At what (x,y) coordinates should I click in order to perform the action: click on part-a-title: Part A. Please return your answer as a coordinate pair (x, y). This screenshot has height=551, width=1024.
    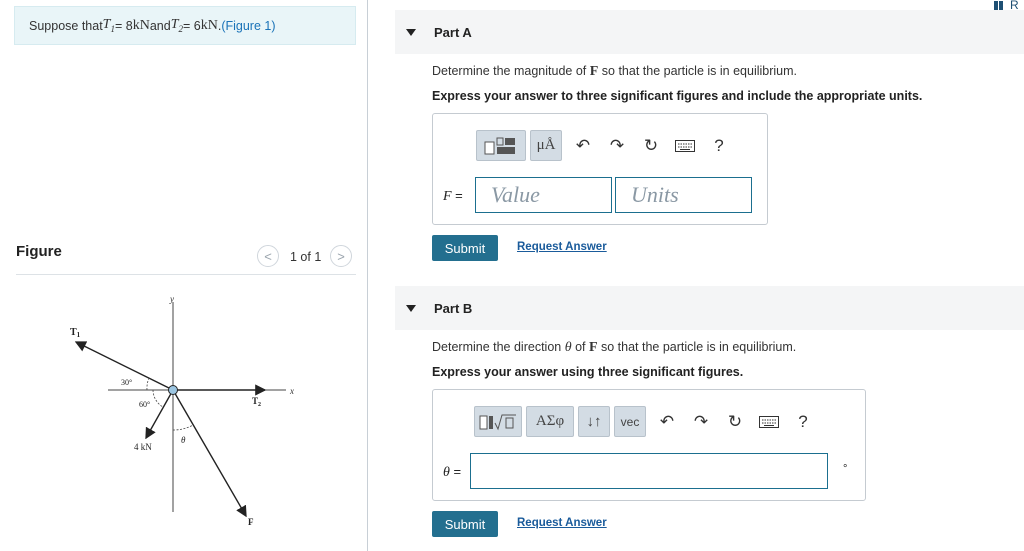
    Looking at the image, I should click on (453, 32).